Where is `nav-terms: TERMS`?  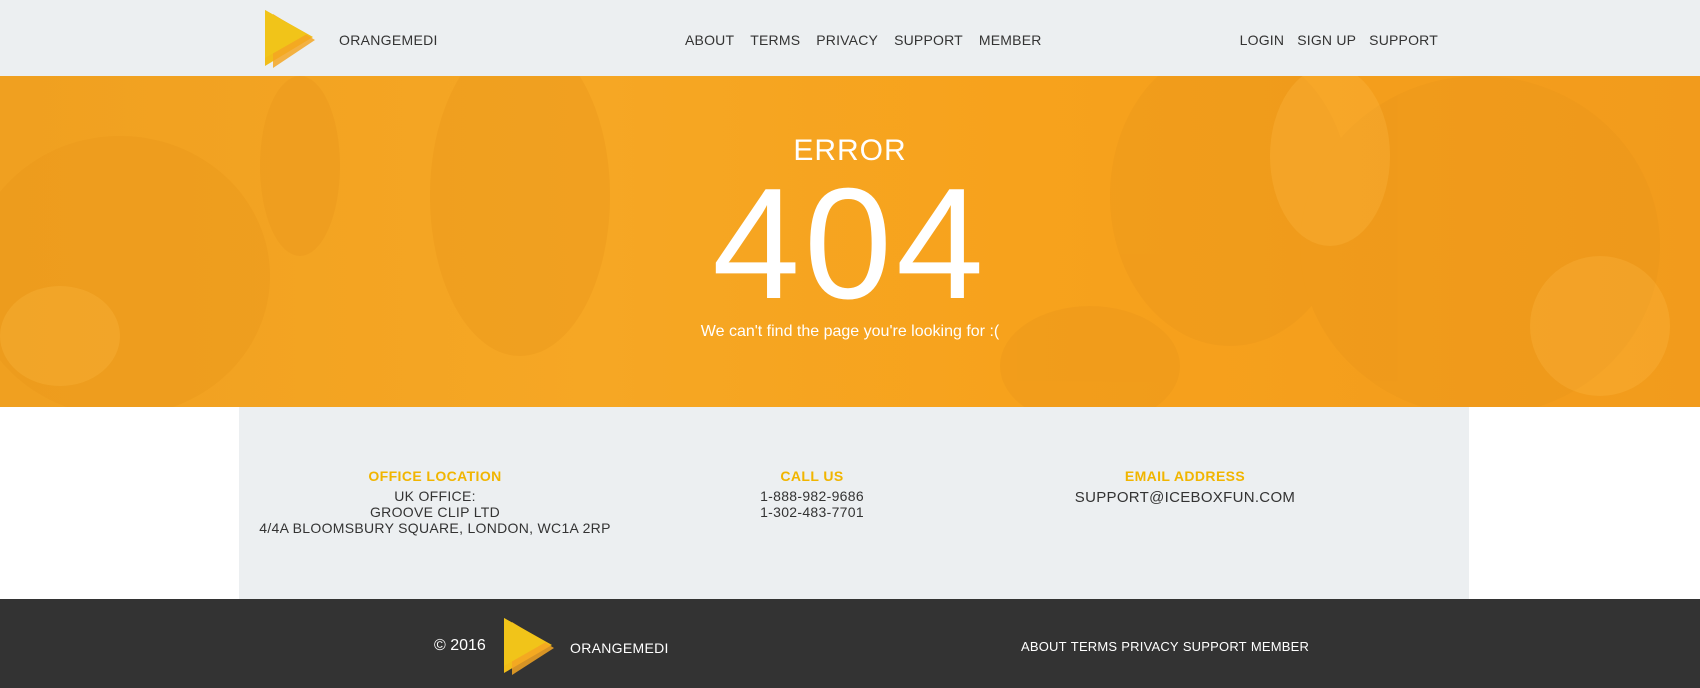
nav-terms: TERMS is located at coordinates (775, 40).